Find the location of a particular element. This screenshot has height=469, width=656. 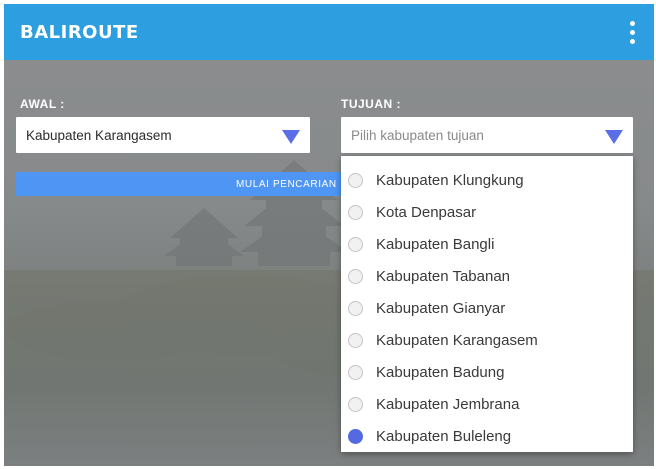

dropdown-option-label: Kabupaten Buleleng is located at coordinates (444, 436).